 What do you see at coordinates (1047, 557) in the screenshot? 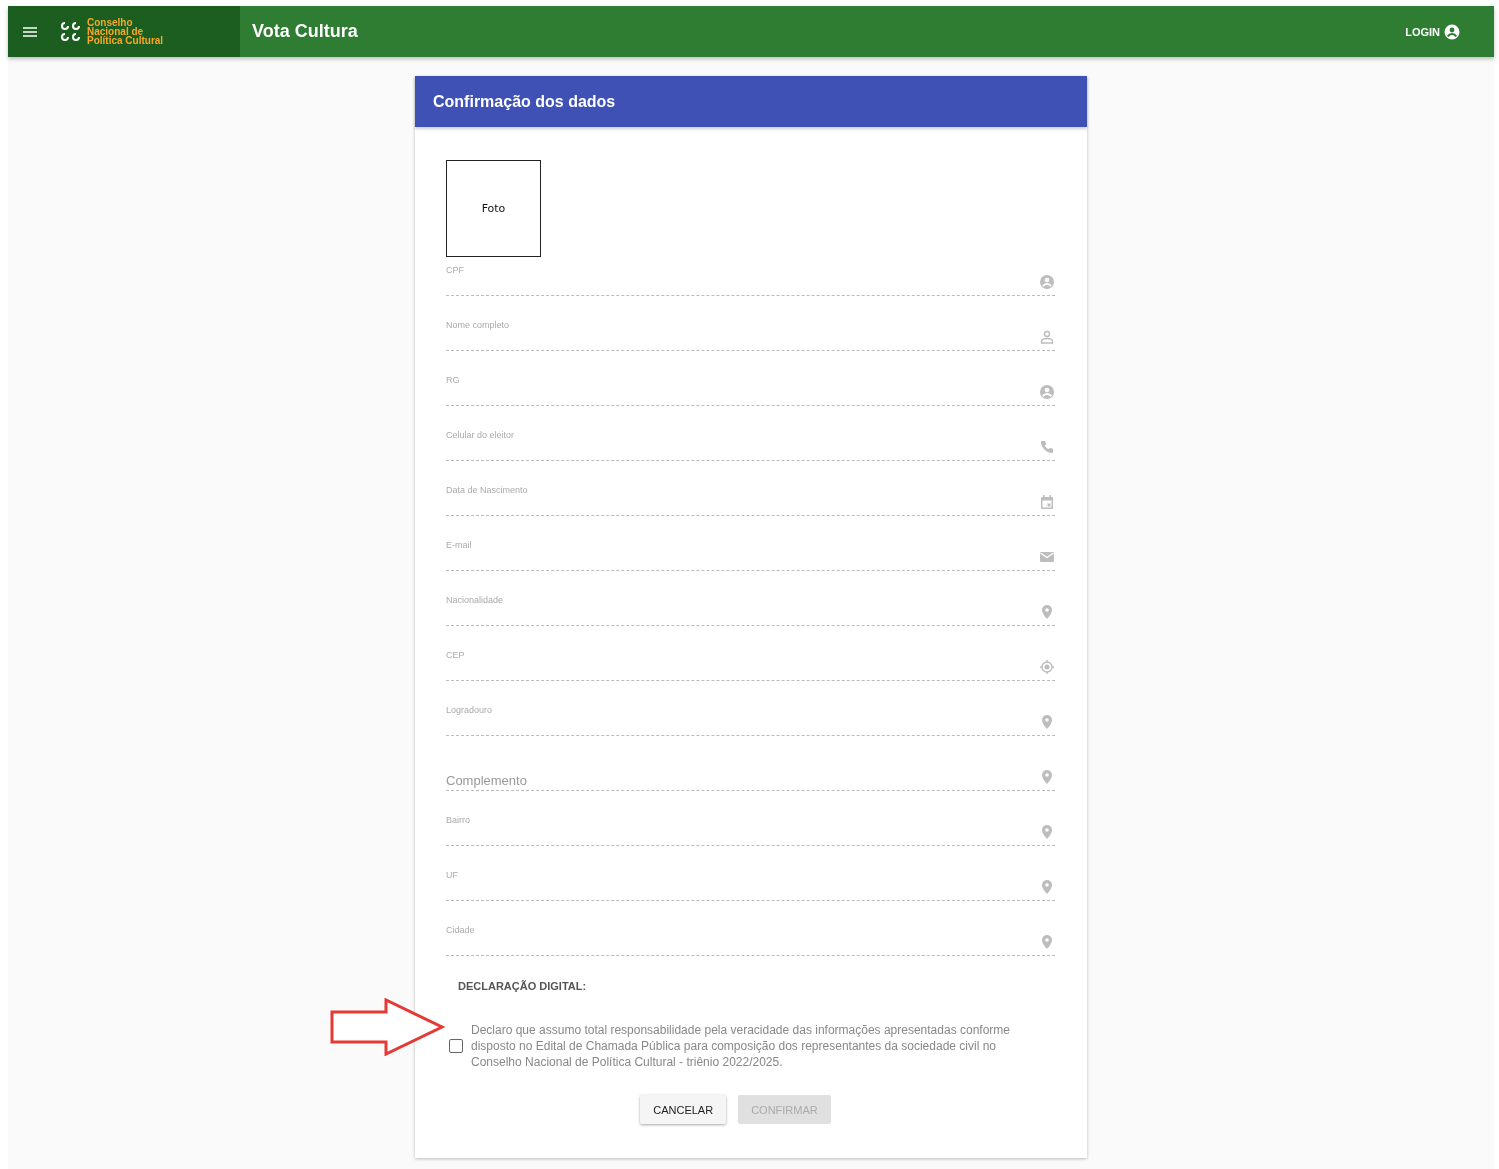
I see `mail-icon` at bounding box center [1047, 557].